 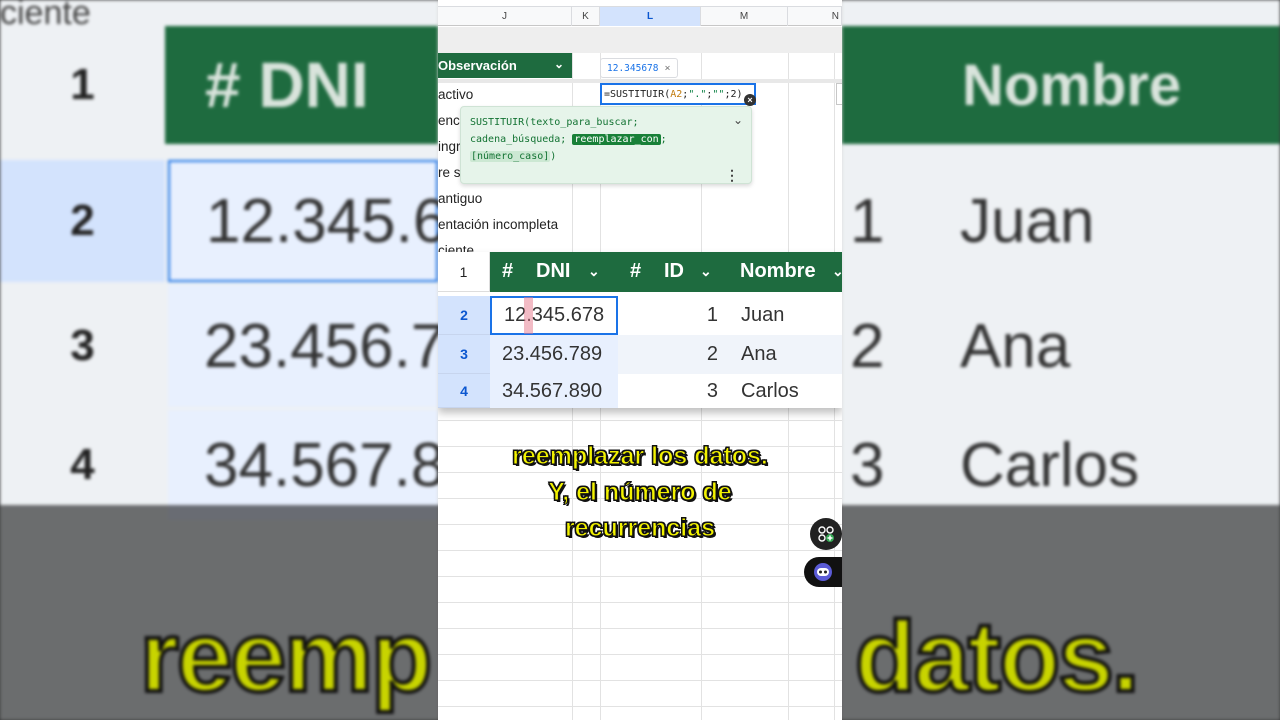 What do you see at coordinates (82, 84) in the screenshot?
I see `bg-rownum-1: 1` at bounding box center [82, 84].